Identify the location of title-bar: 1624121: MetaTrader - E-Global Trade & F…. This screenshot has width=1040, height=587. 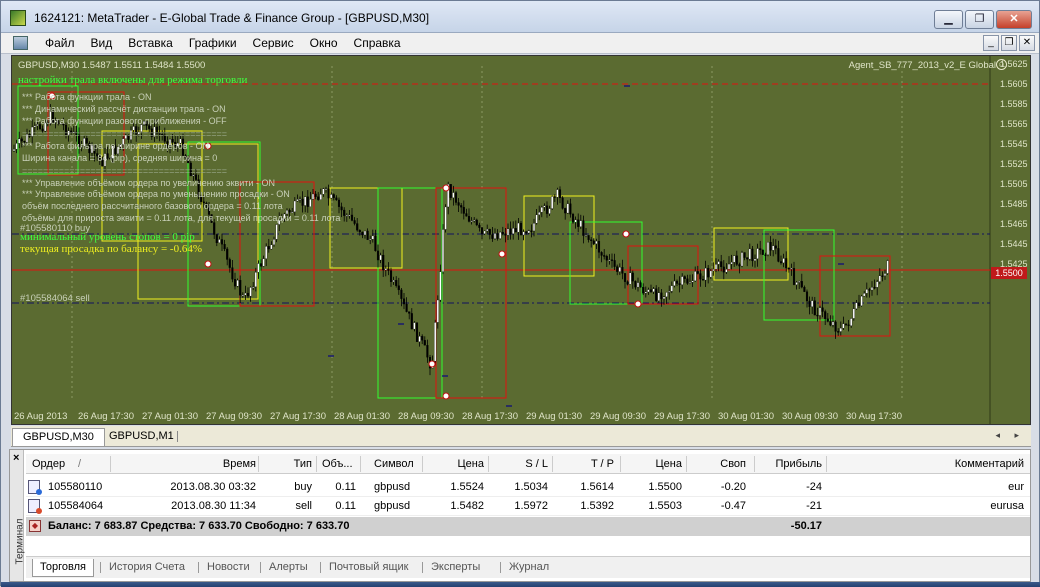
(520, 17).